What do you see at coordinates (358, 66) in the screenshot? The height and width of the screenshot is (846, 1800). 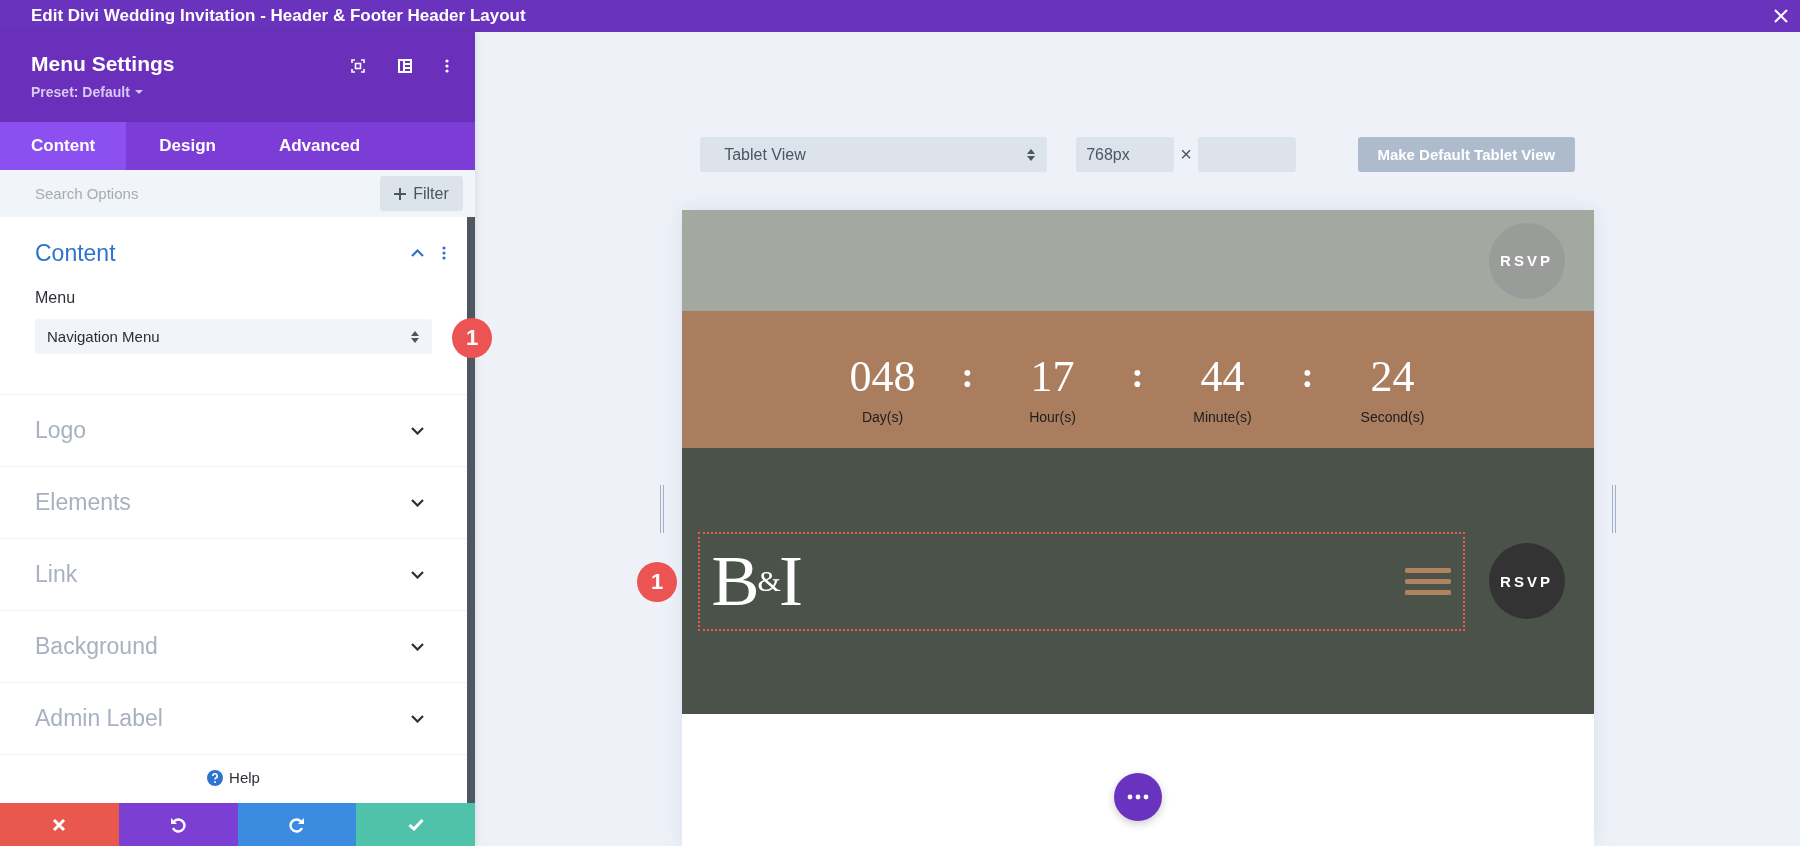 I see `focus-icon` at bounding box center [358, 66].